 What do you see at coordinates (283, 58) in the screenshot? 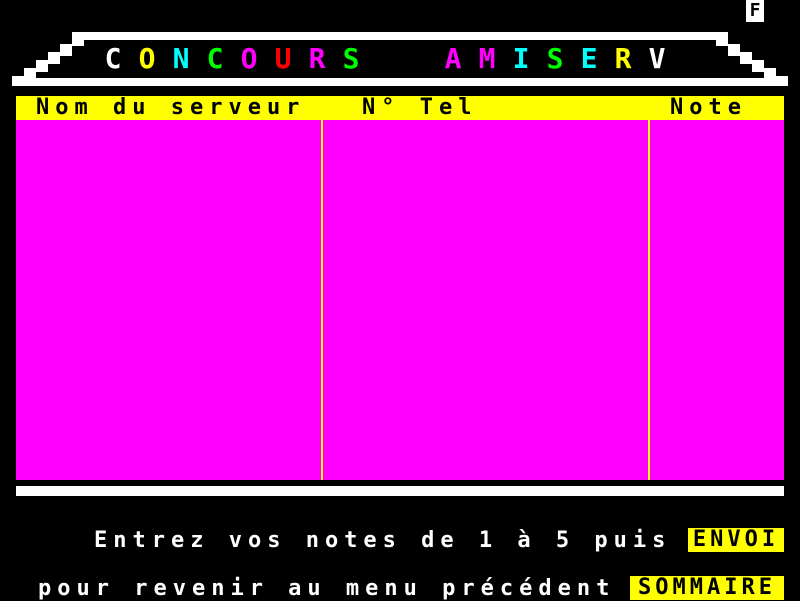
I see `title-letter: U` at bounding box center [283, 58].